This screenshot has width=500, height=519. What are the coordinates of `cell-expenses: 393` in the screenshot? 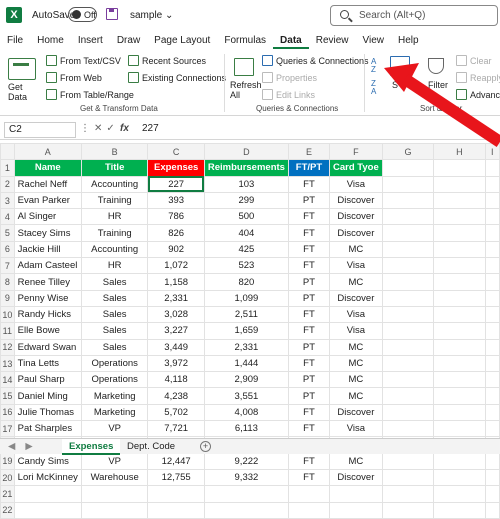 It's located at (176, 200).